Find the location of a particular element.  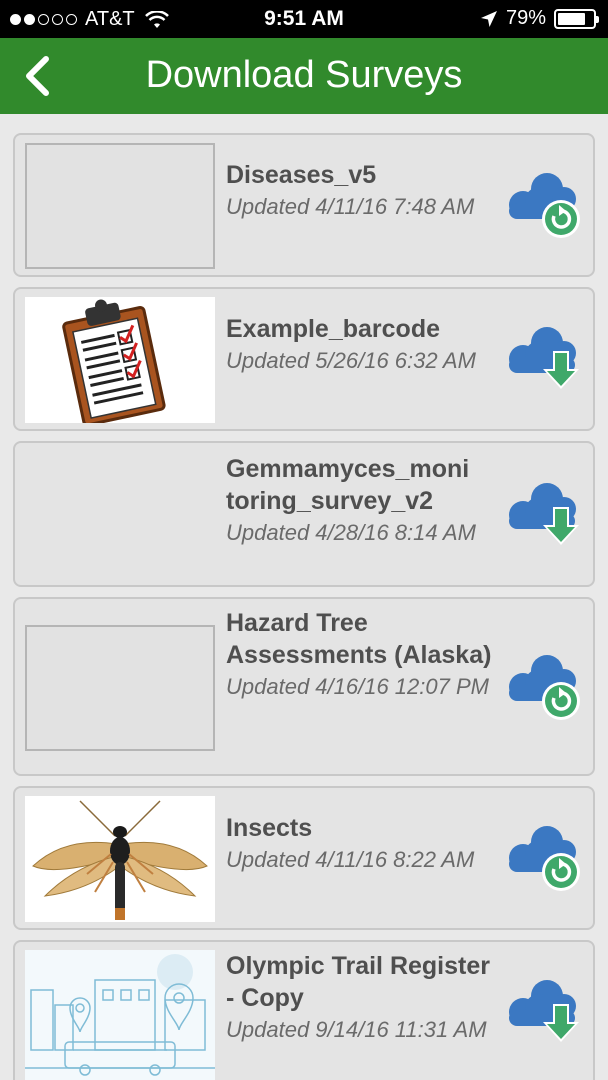

survey-card: Insects Updated 4/11/16 8:22 AM is located at coordinates (304, 858).